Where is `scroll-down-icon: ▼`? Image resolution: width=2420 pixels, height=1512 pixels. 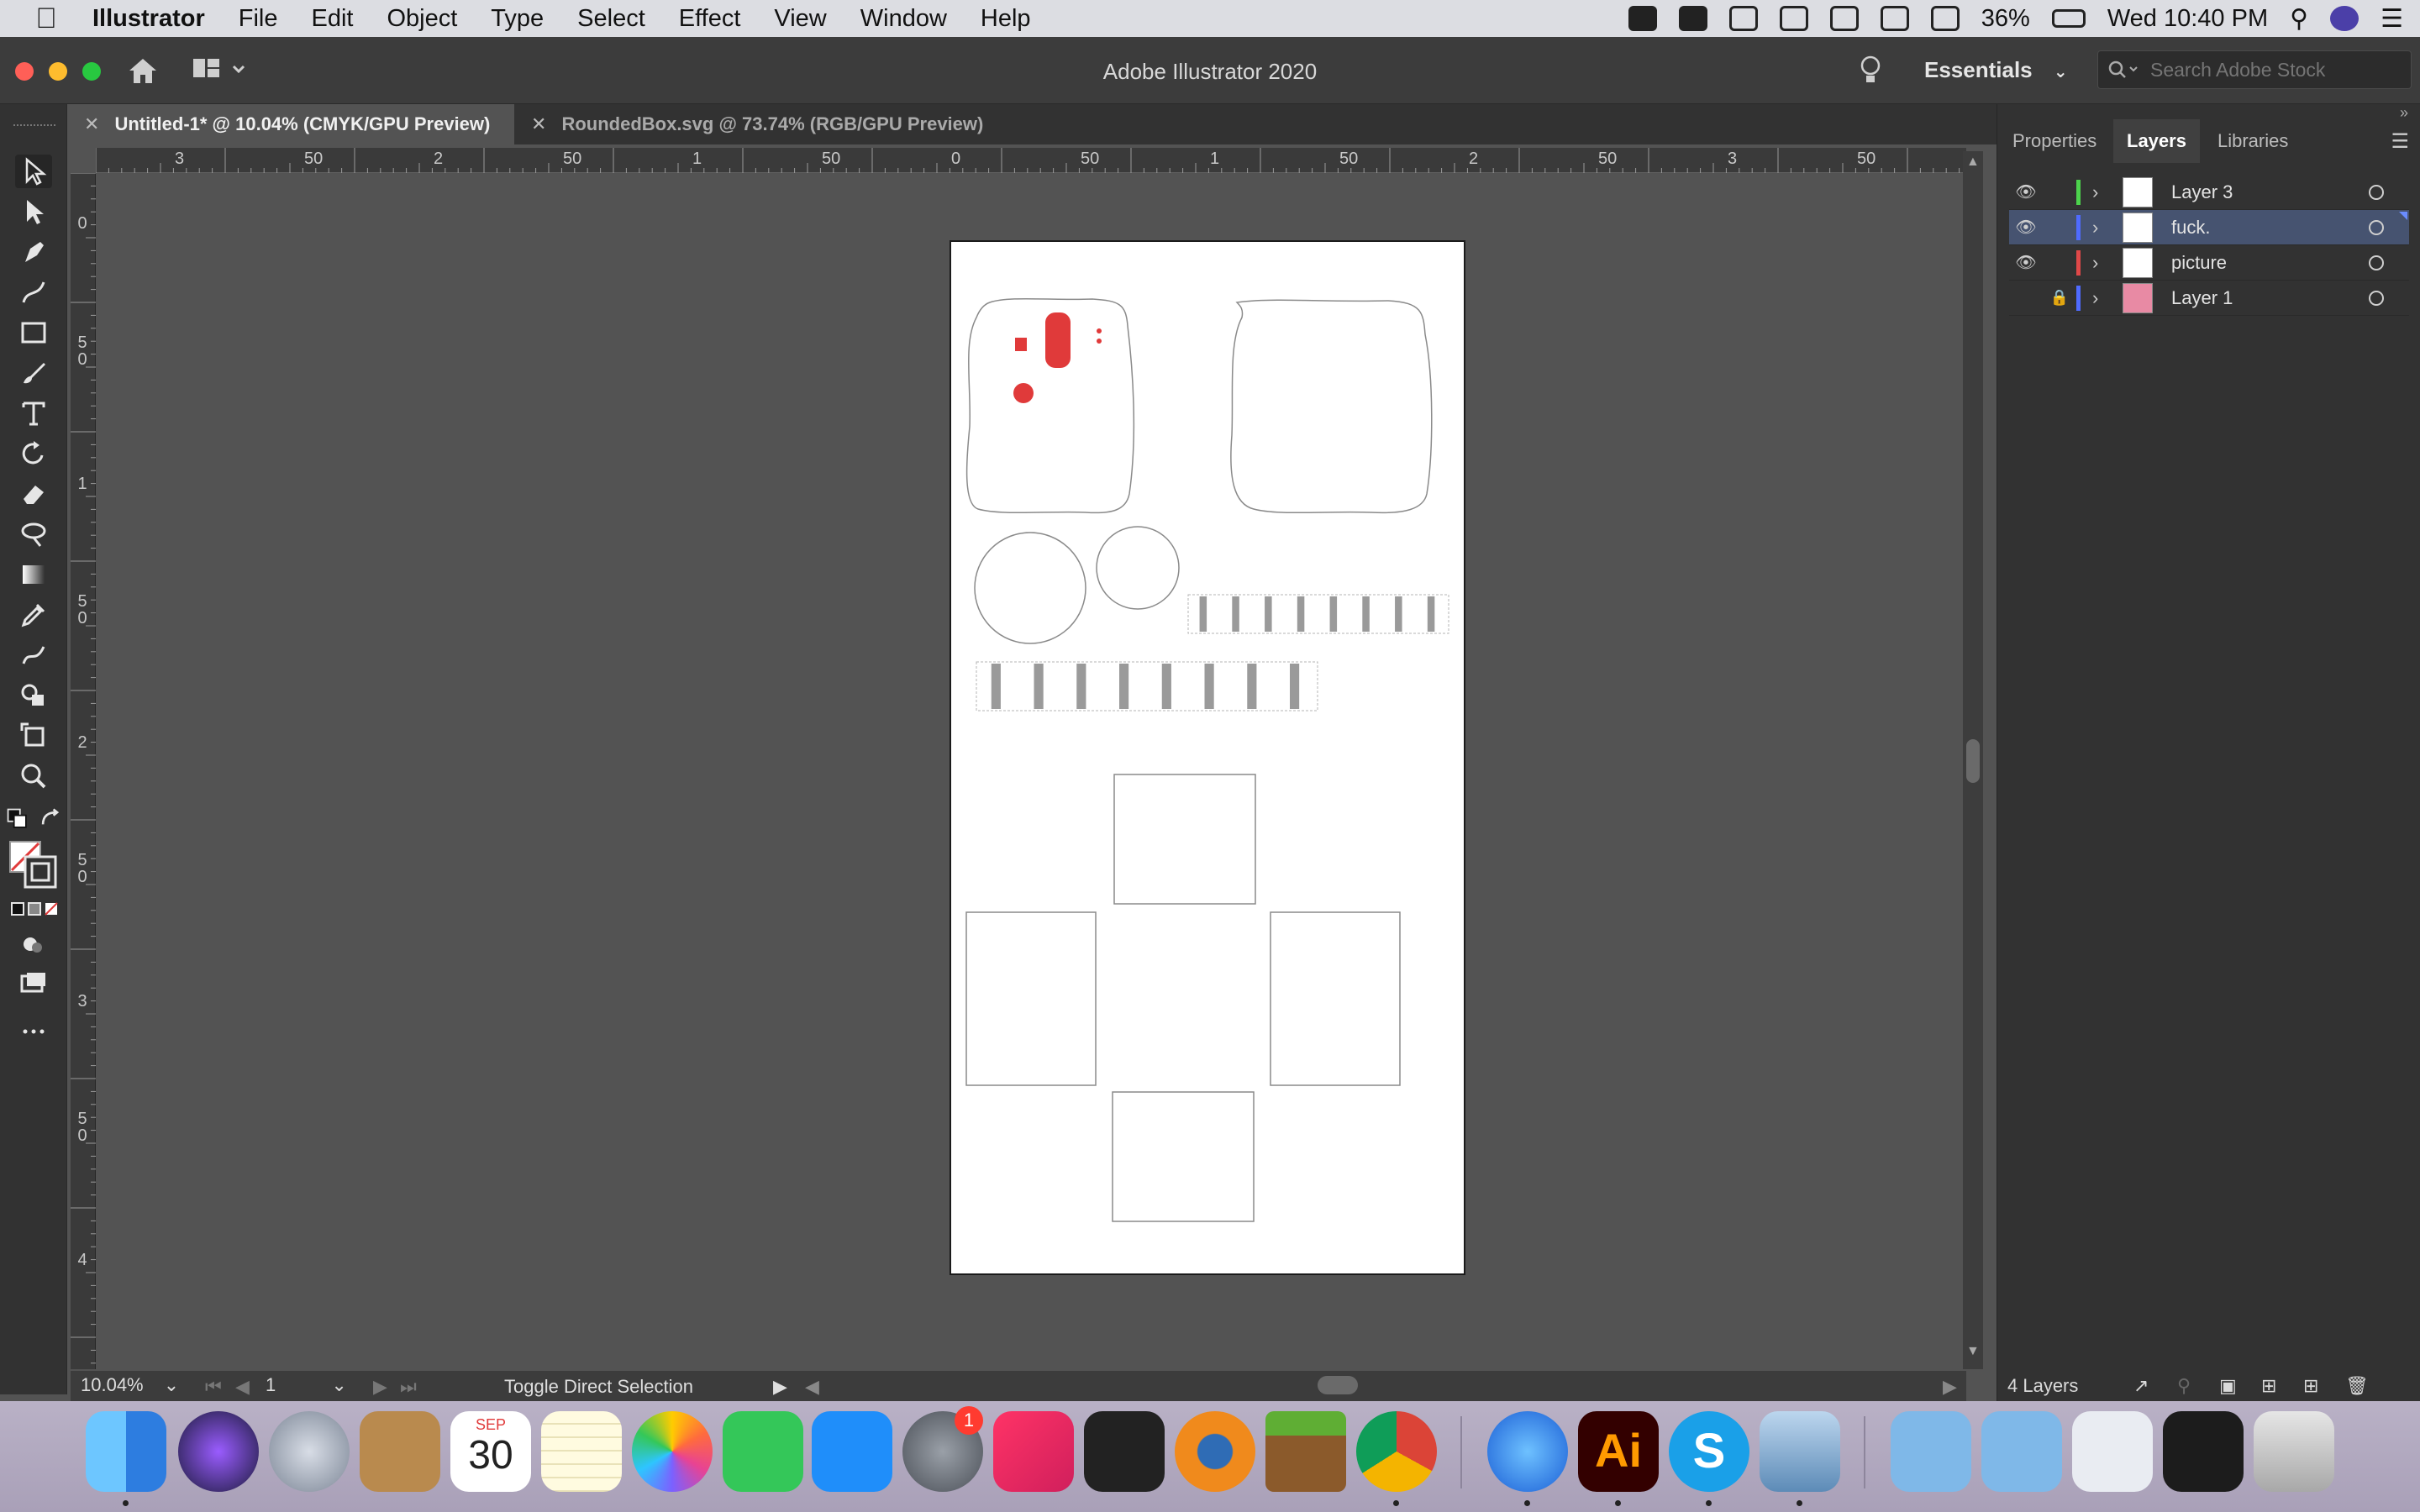 scroll-down-icon: ▼ is located at coordinates (1973, 1351).